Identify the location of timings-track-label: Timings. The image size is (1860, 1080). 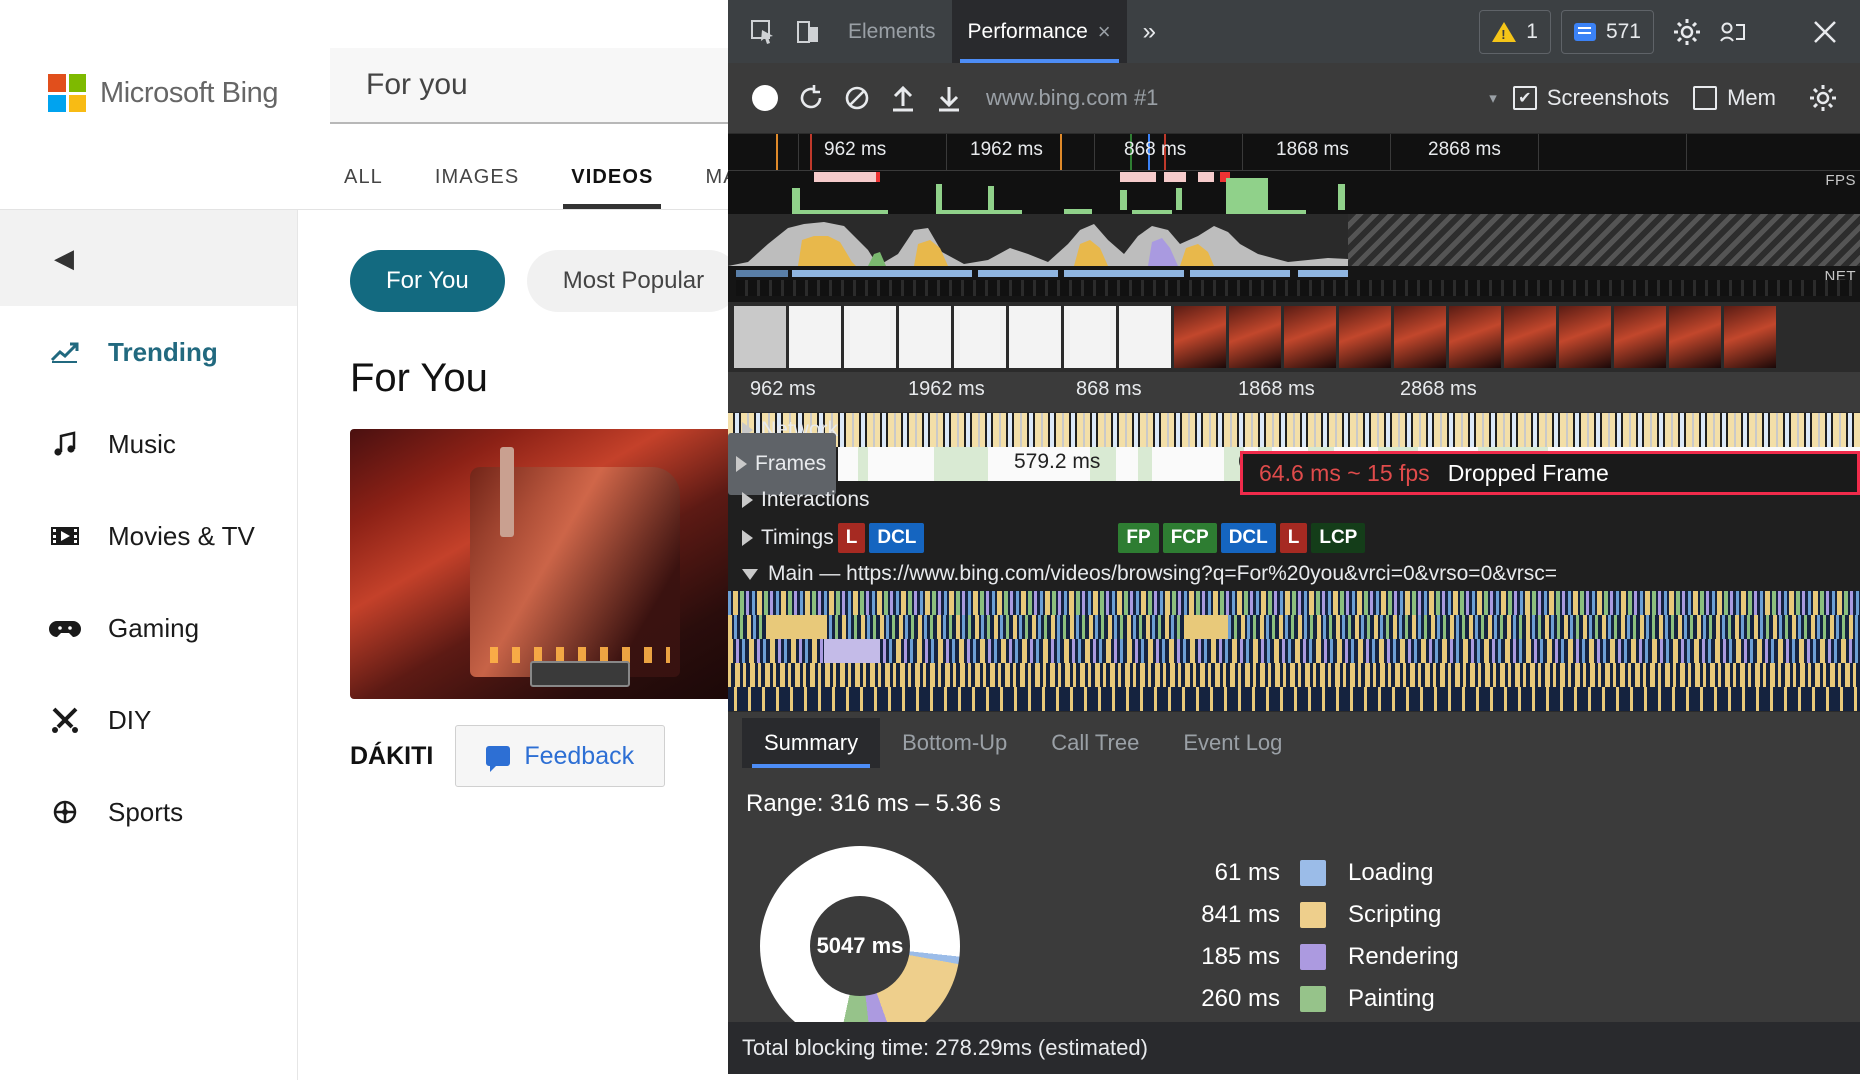
(797, 537).